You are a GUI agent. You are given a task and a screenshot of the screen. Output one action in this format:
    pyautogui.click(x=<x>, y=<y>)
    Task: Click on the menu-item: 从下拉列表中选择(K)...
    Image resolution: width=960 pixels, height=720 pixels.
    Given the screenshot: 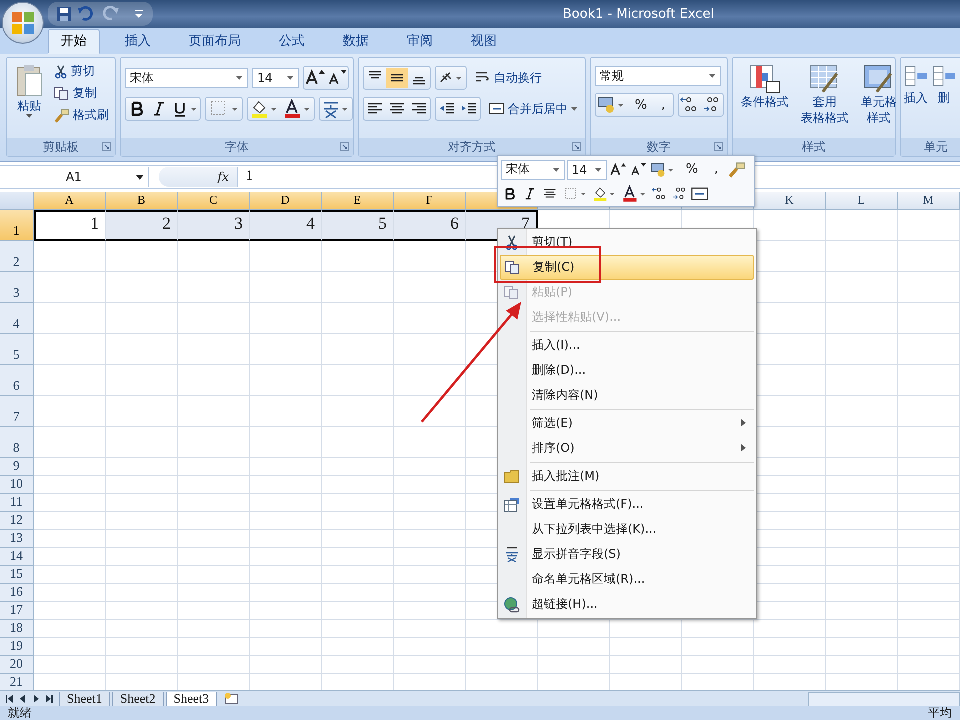 What is the action you would take?
    pyautogui.click(x=627, y=529)
    